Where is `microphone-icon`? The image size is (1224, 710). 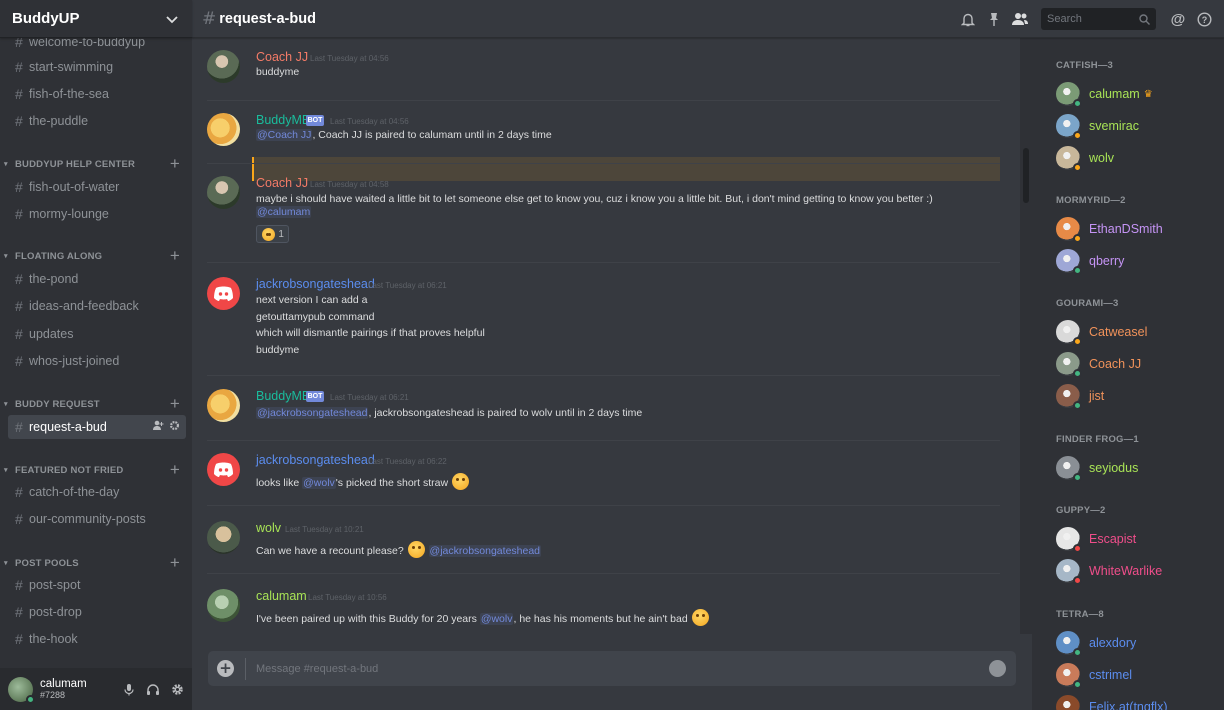
microphone-icon is located at coordinates (129, 689).